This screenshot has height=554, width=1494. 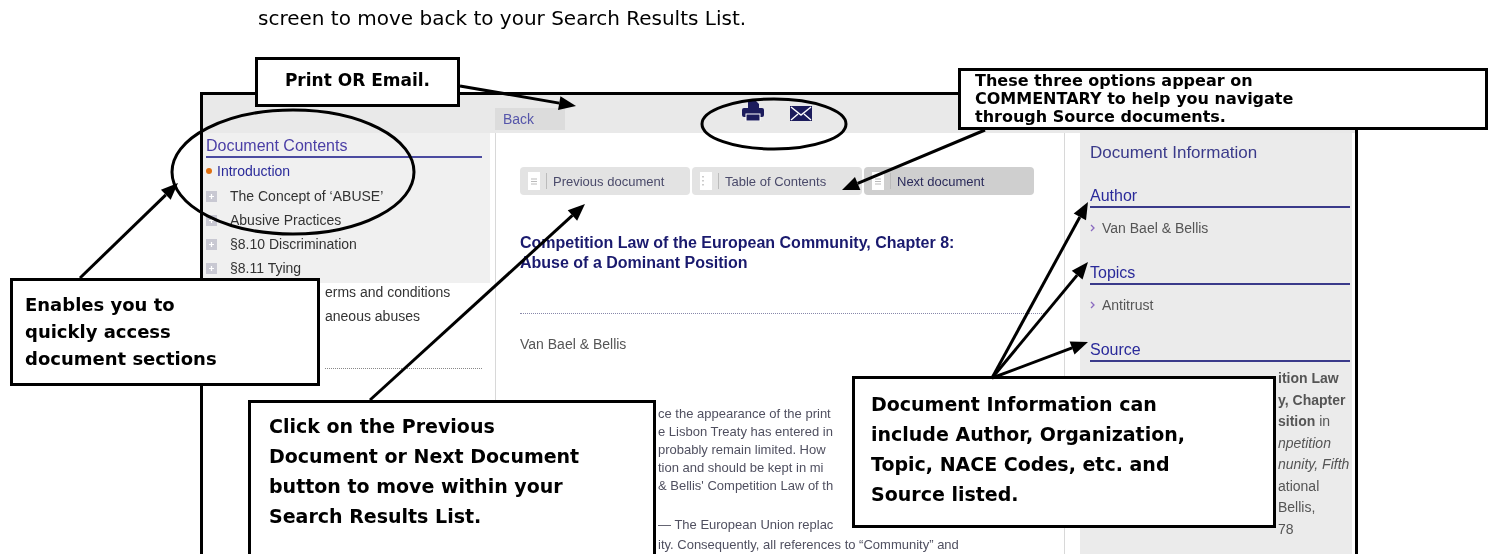 What do you see at coordinates (1305, 443) in the screenshot?
I see `source-line: npetition` at bounding box center [1305, 443].